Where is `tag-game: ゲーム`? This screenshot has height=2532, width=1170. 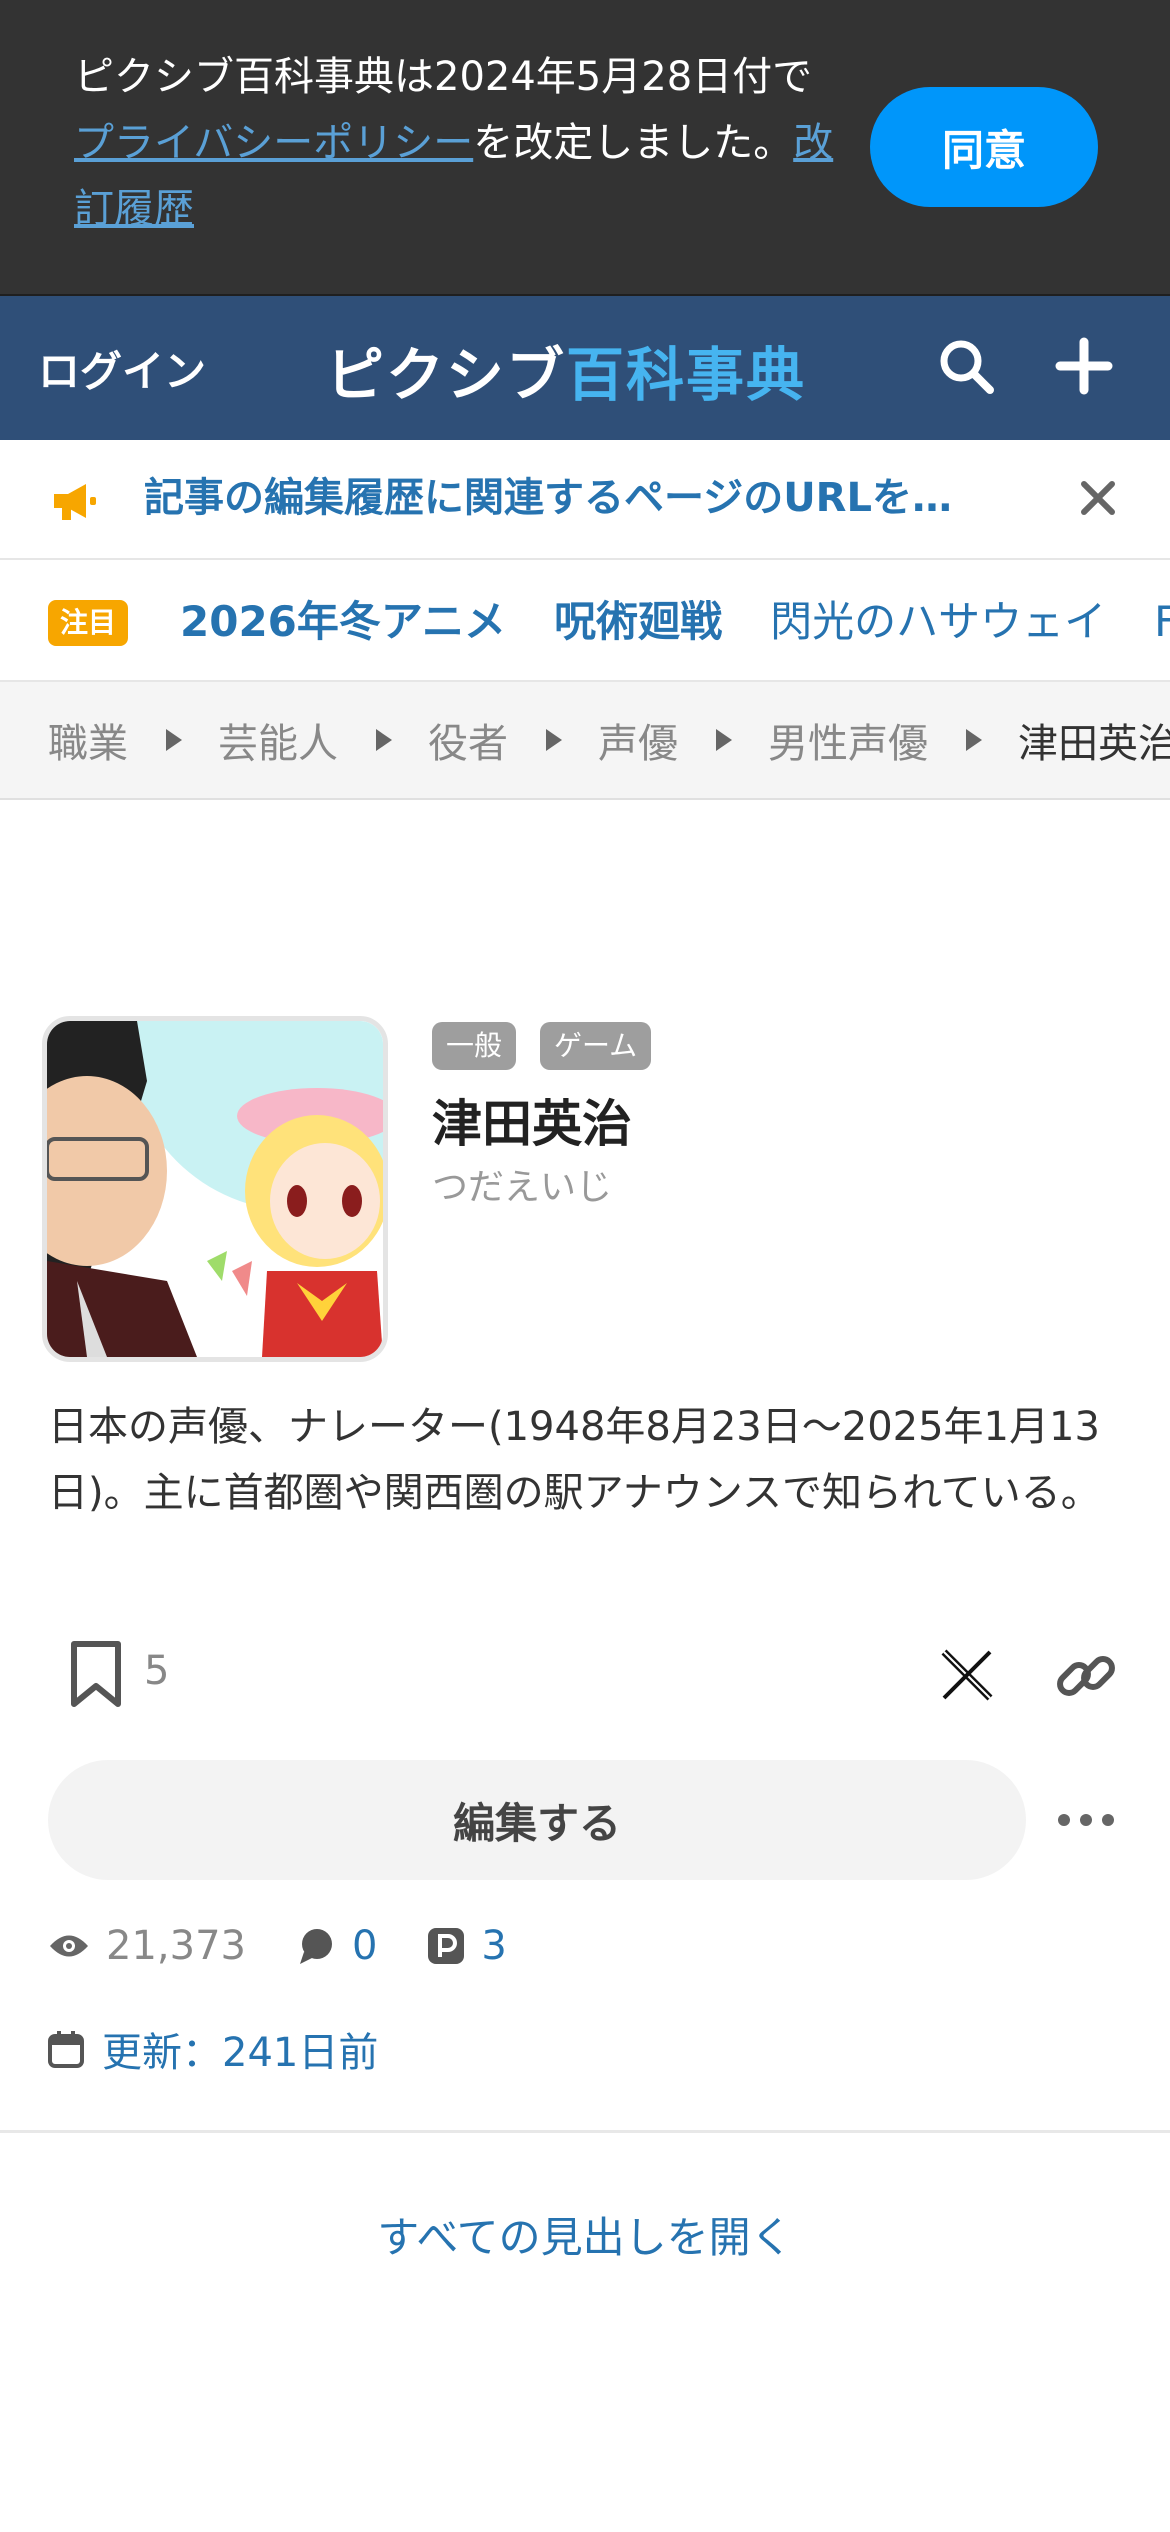
tag-game: ゲーム is located at coordinates (596, 1046).